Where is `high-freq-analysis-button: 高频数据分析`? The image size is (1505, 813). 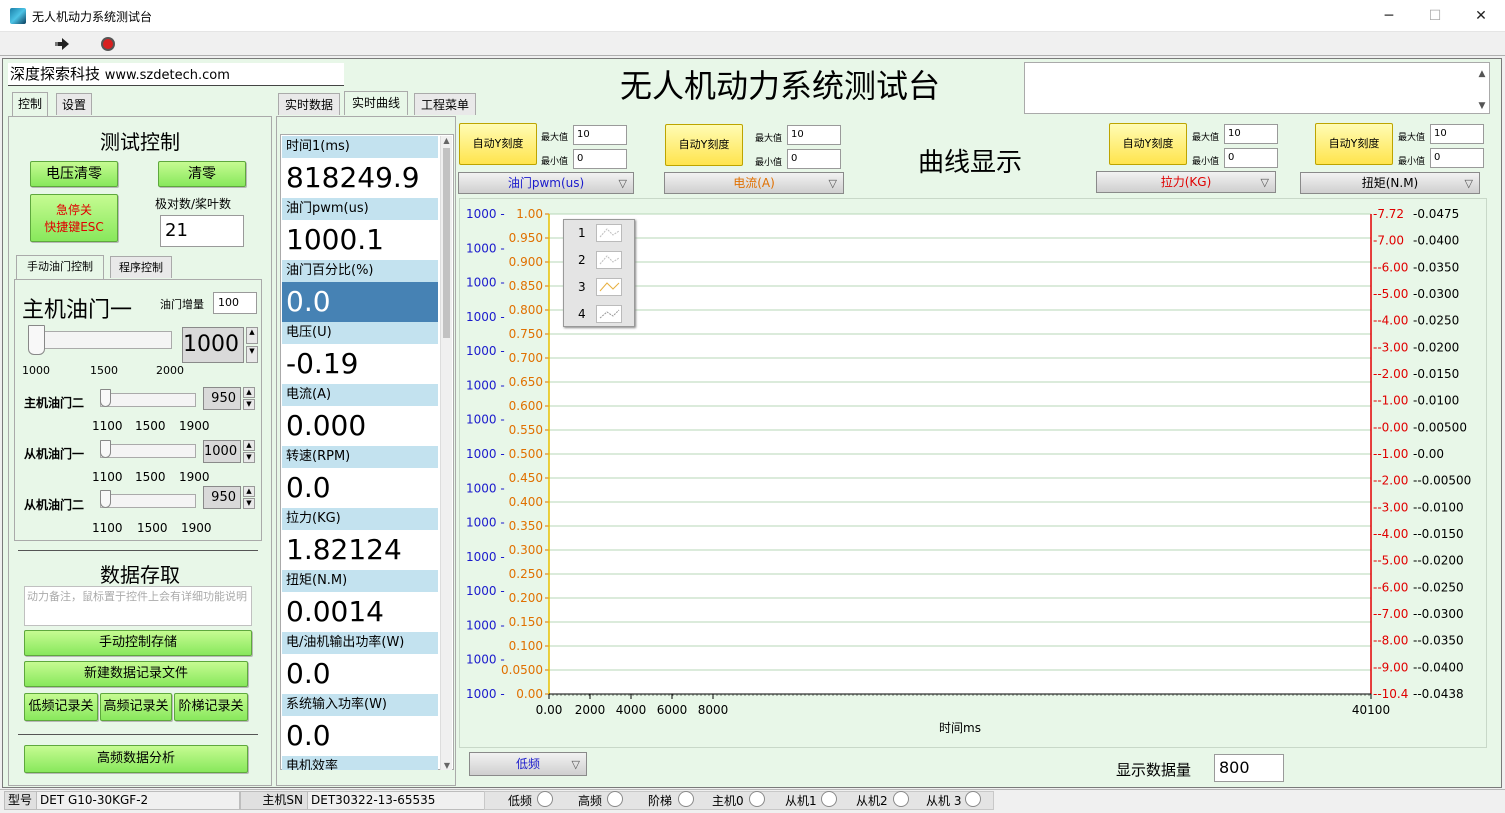 high-freq-analysis-button: 高频数据分析 is located at coordinates (136, 759).